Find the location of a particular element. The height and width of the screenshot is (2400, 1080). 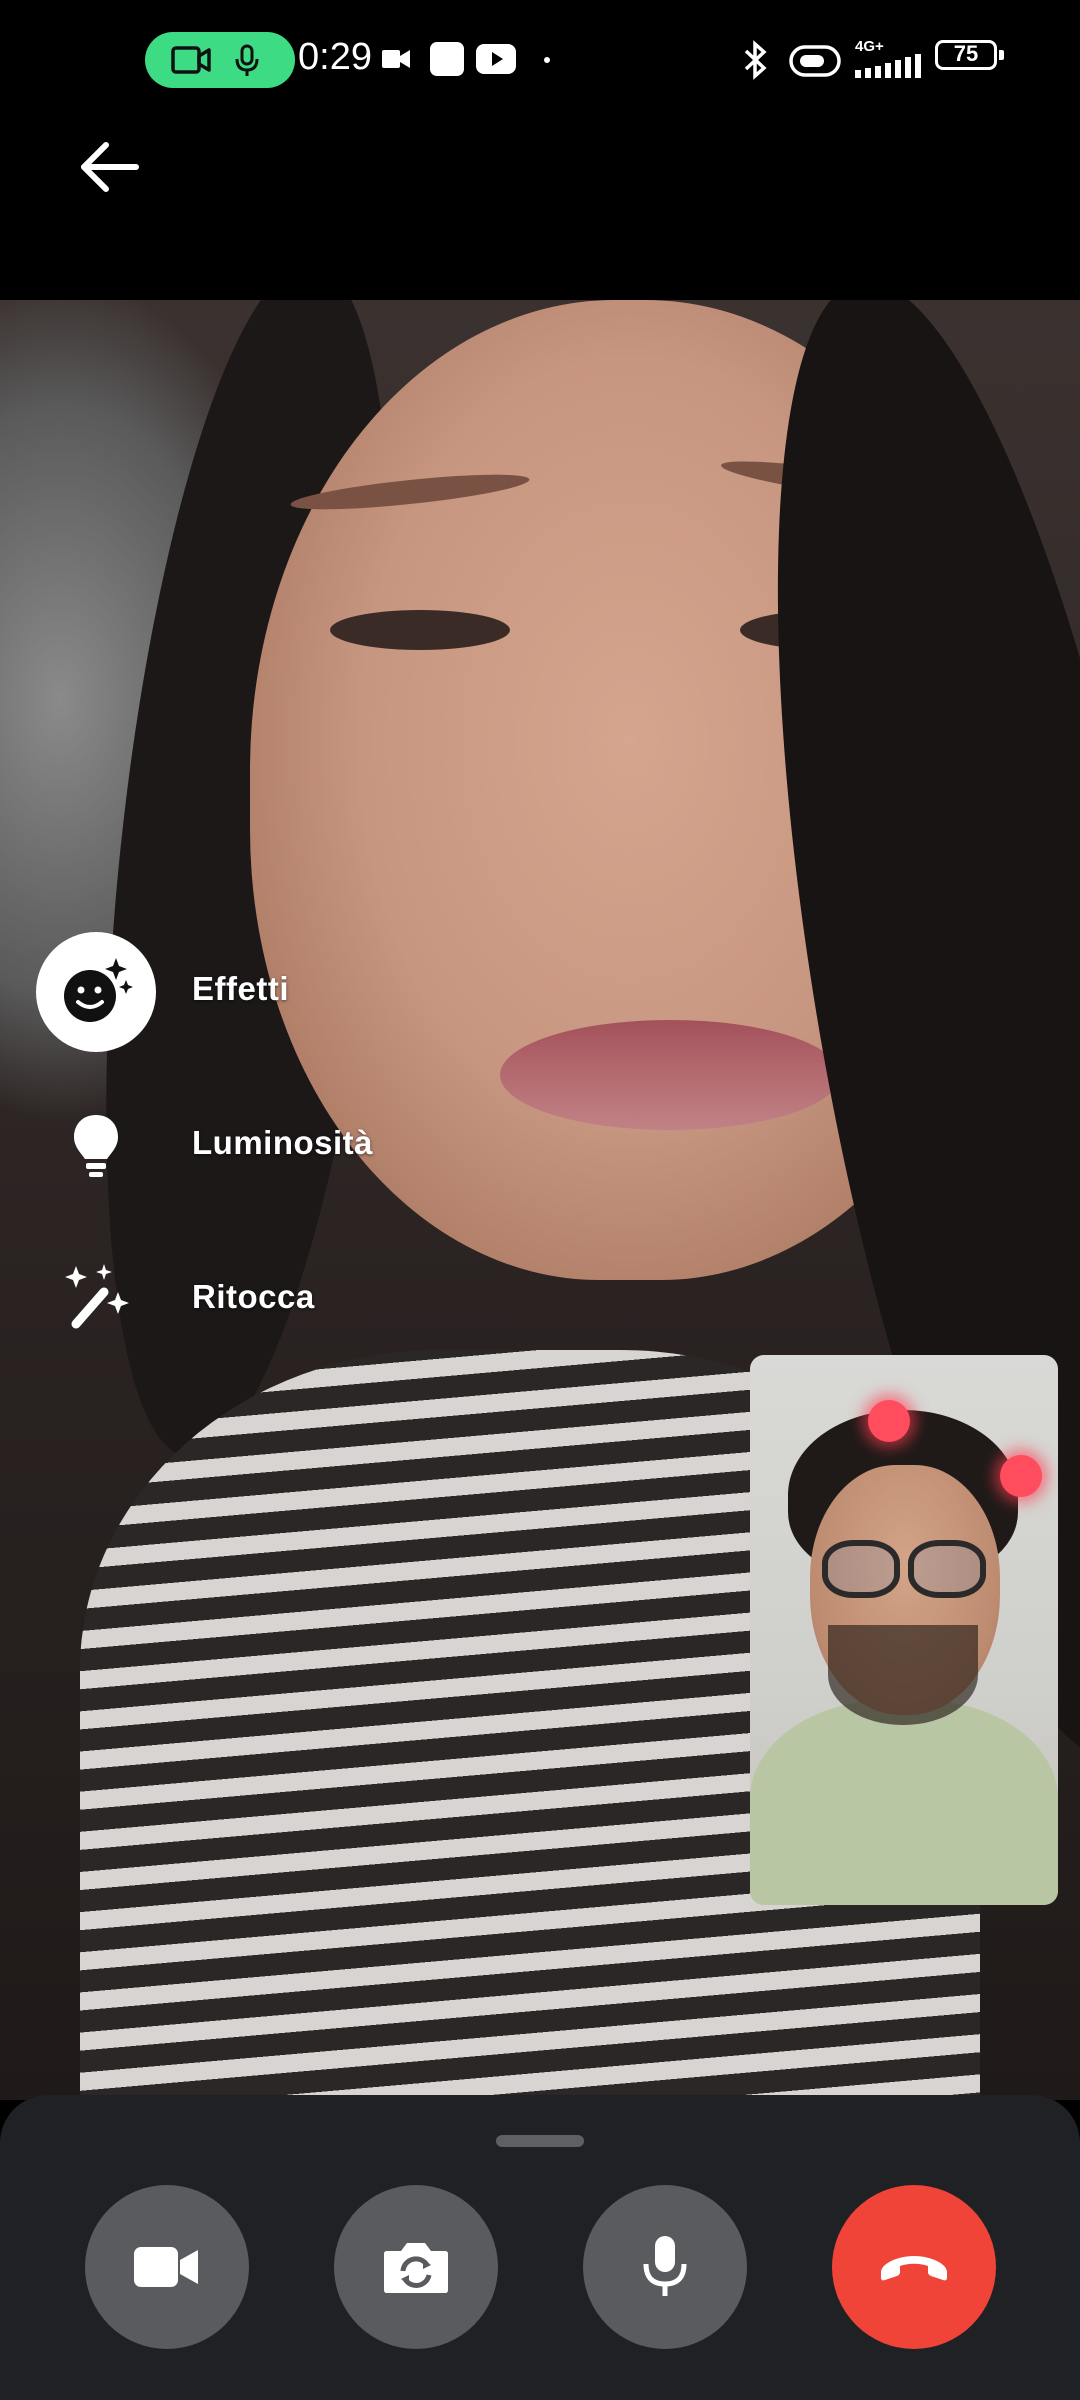

battery-level: 75 is located at coordinates (966, 53).